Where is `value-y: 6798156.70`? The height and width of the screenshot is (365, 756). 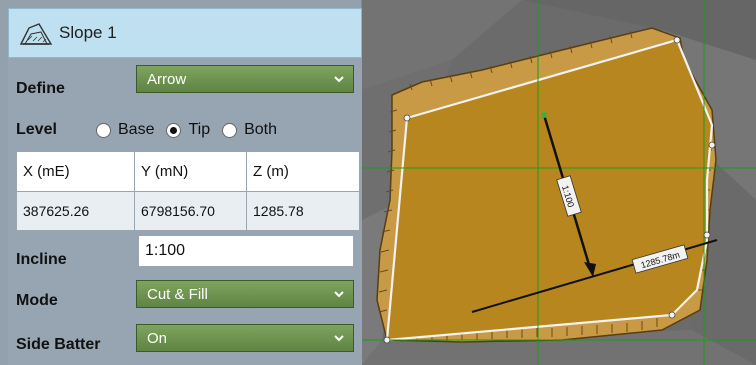
value-y: 6798156.70 is located at coordinates (190, 210).